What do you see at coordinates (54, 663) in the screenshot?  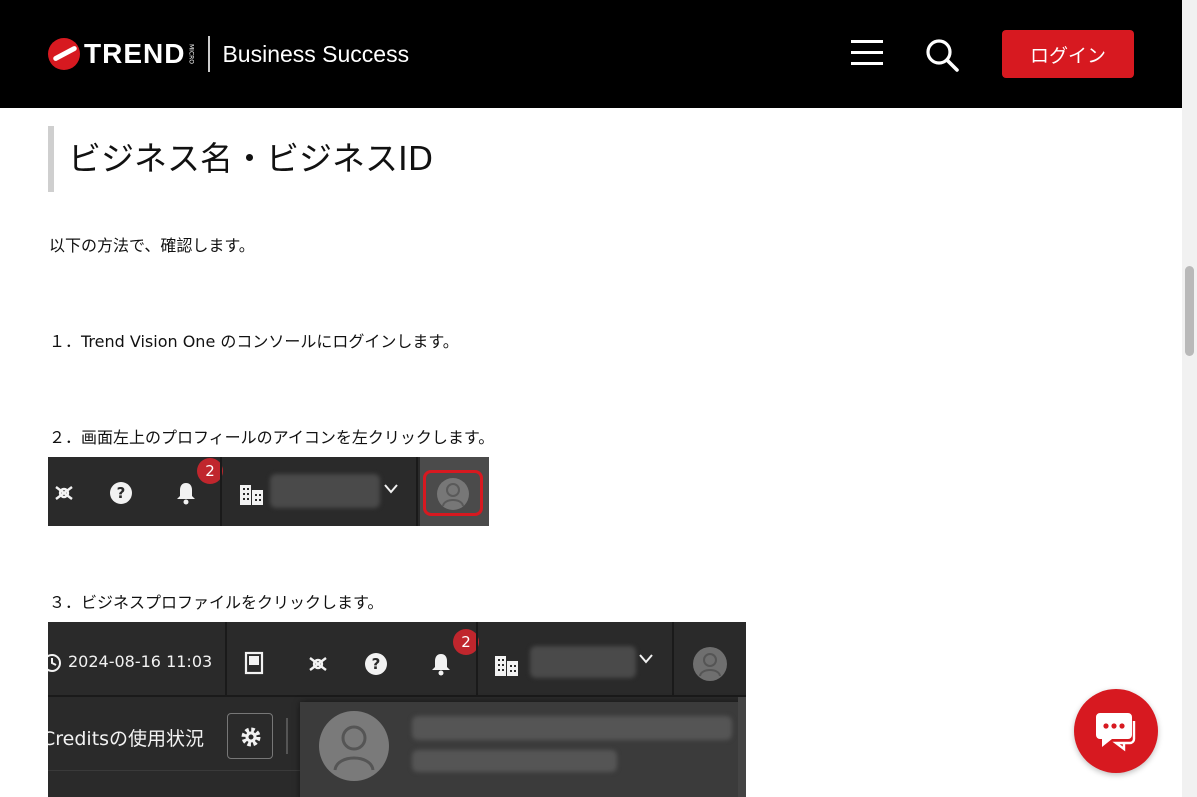 I see `clock-icon` at bounding box center [54, 663].